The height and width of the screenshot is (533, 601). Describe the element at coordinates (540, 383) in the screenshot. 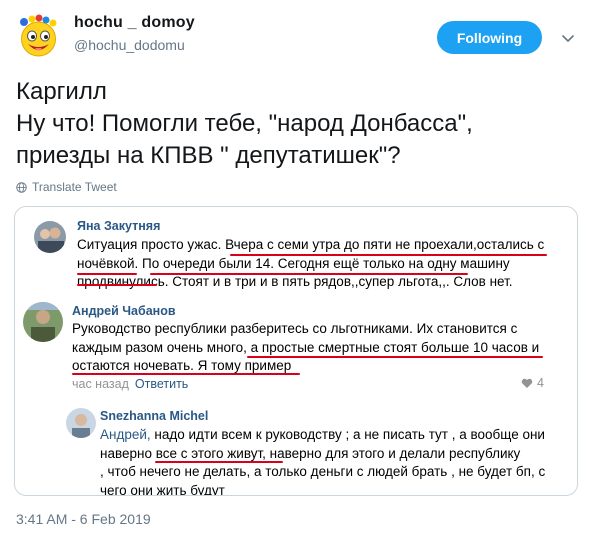

I see `like-count: 4` at that location.